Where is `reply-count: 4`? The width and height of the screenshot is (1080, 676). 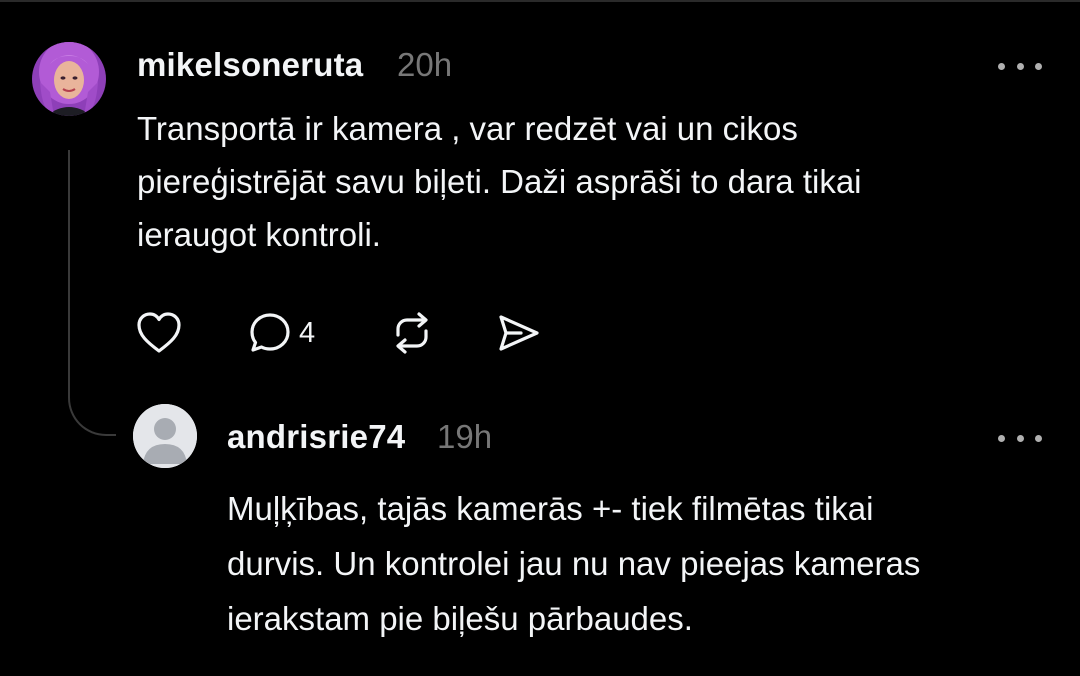 reply-count: 4 is located at coordinates (307, 332).